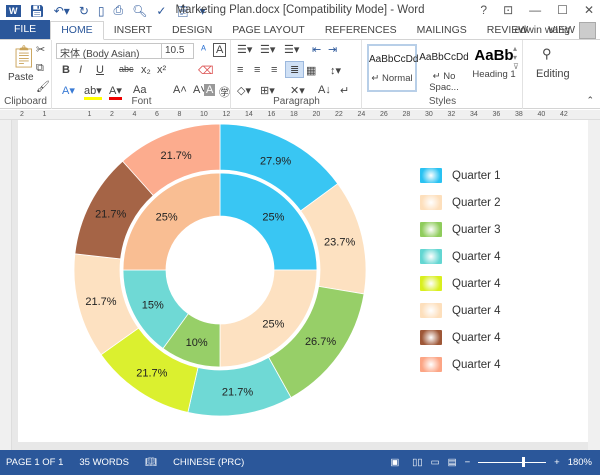 The width and height of the screenshot is (600, 475). I want to click on increase-indent-icon: ⇥, so click(332, 49).